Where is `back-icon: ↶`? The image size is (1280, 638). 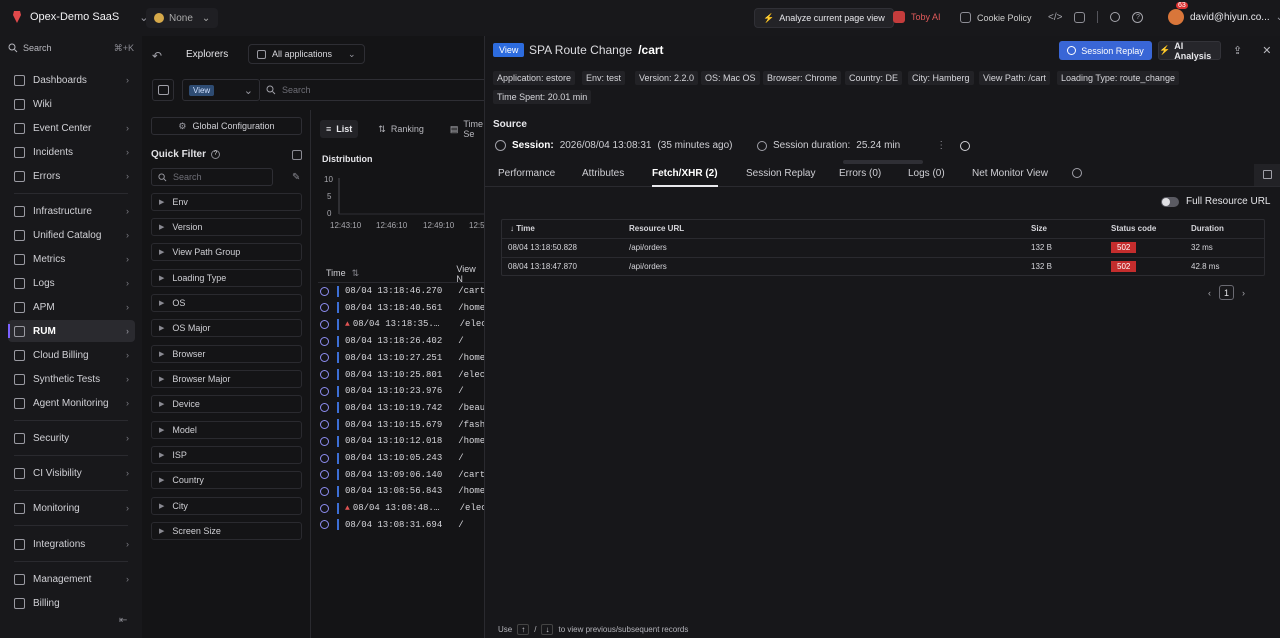
back-icon: ↶ is located at coordinates (157, 56).